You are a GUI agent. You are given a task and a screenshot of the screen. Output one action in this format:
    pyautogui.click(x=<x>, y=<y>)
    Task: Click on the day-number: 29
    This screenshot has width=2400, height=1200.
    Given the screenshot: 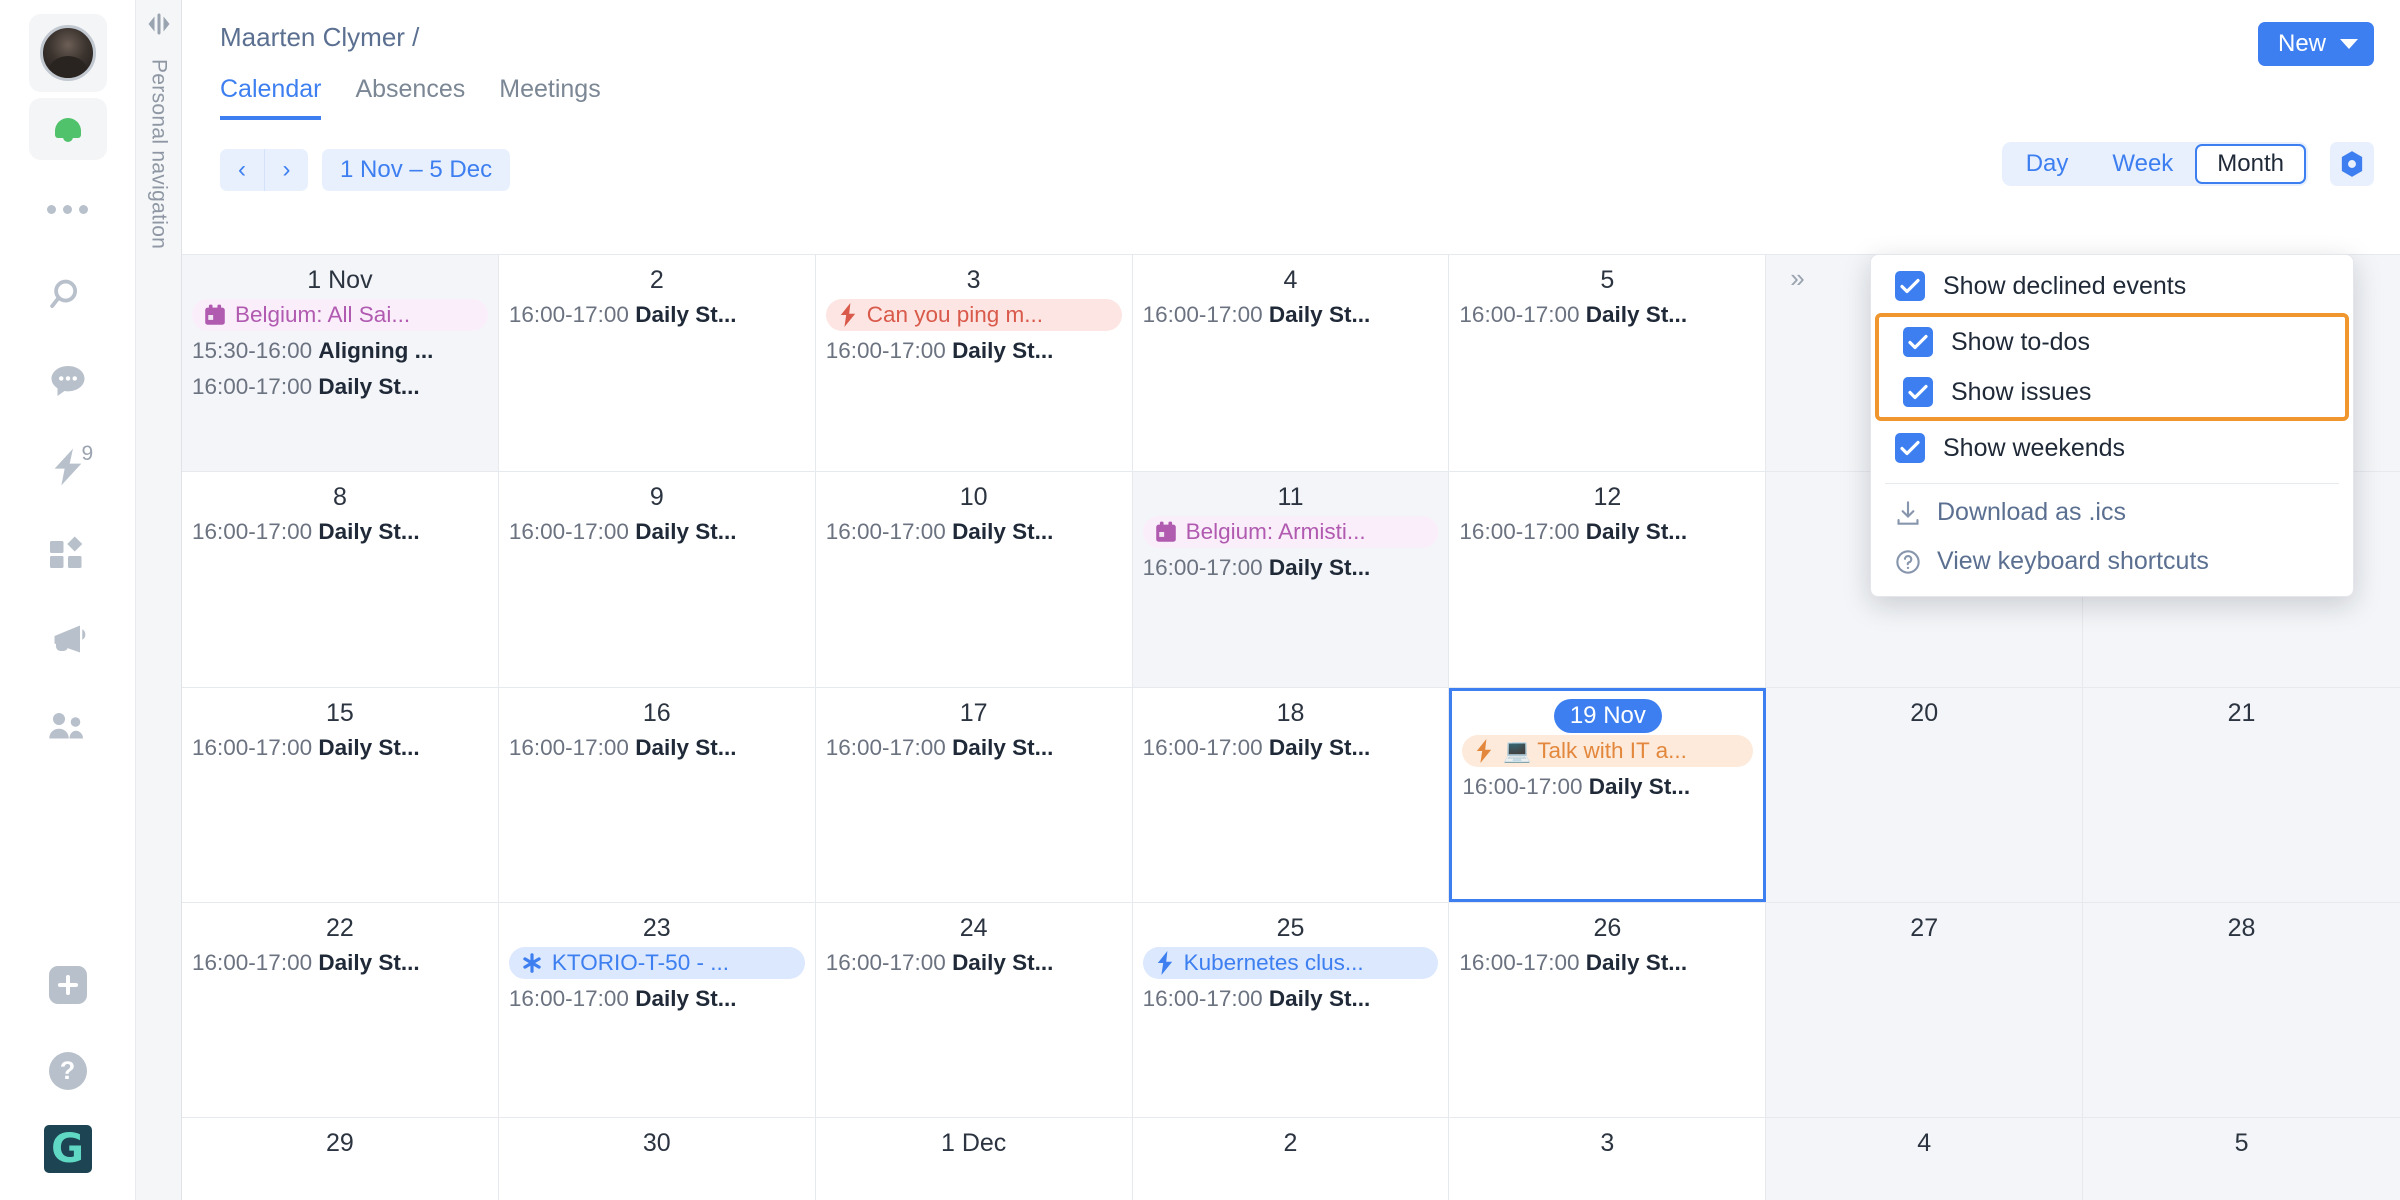 What is the action you would take?
    pyautogui.click(x=340, y=1143)
    